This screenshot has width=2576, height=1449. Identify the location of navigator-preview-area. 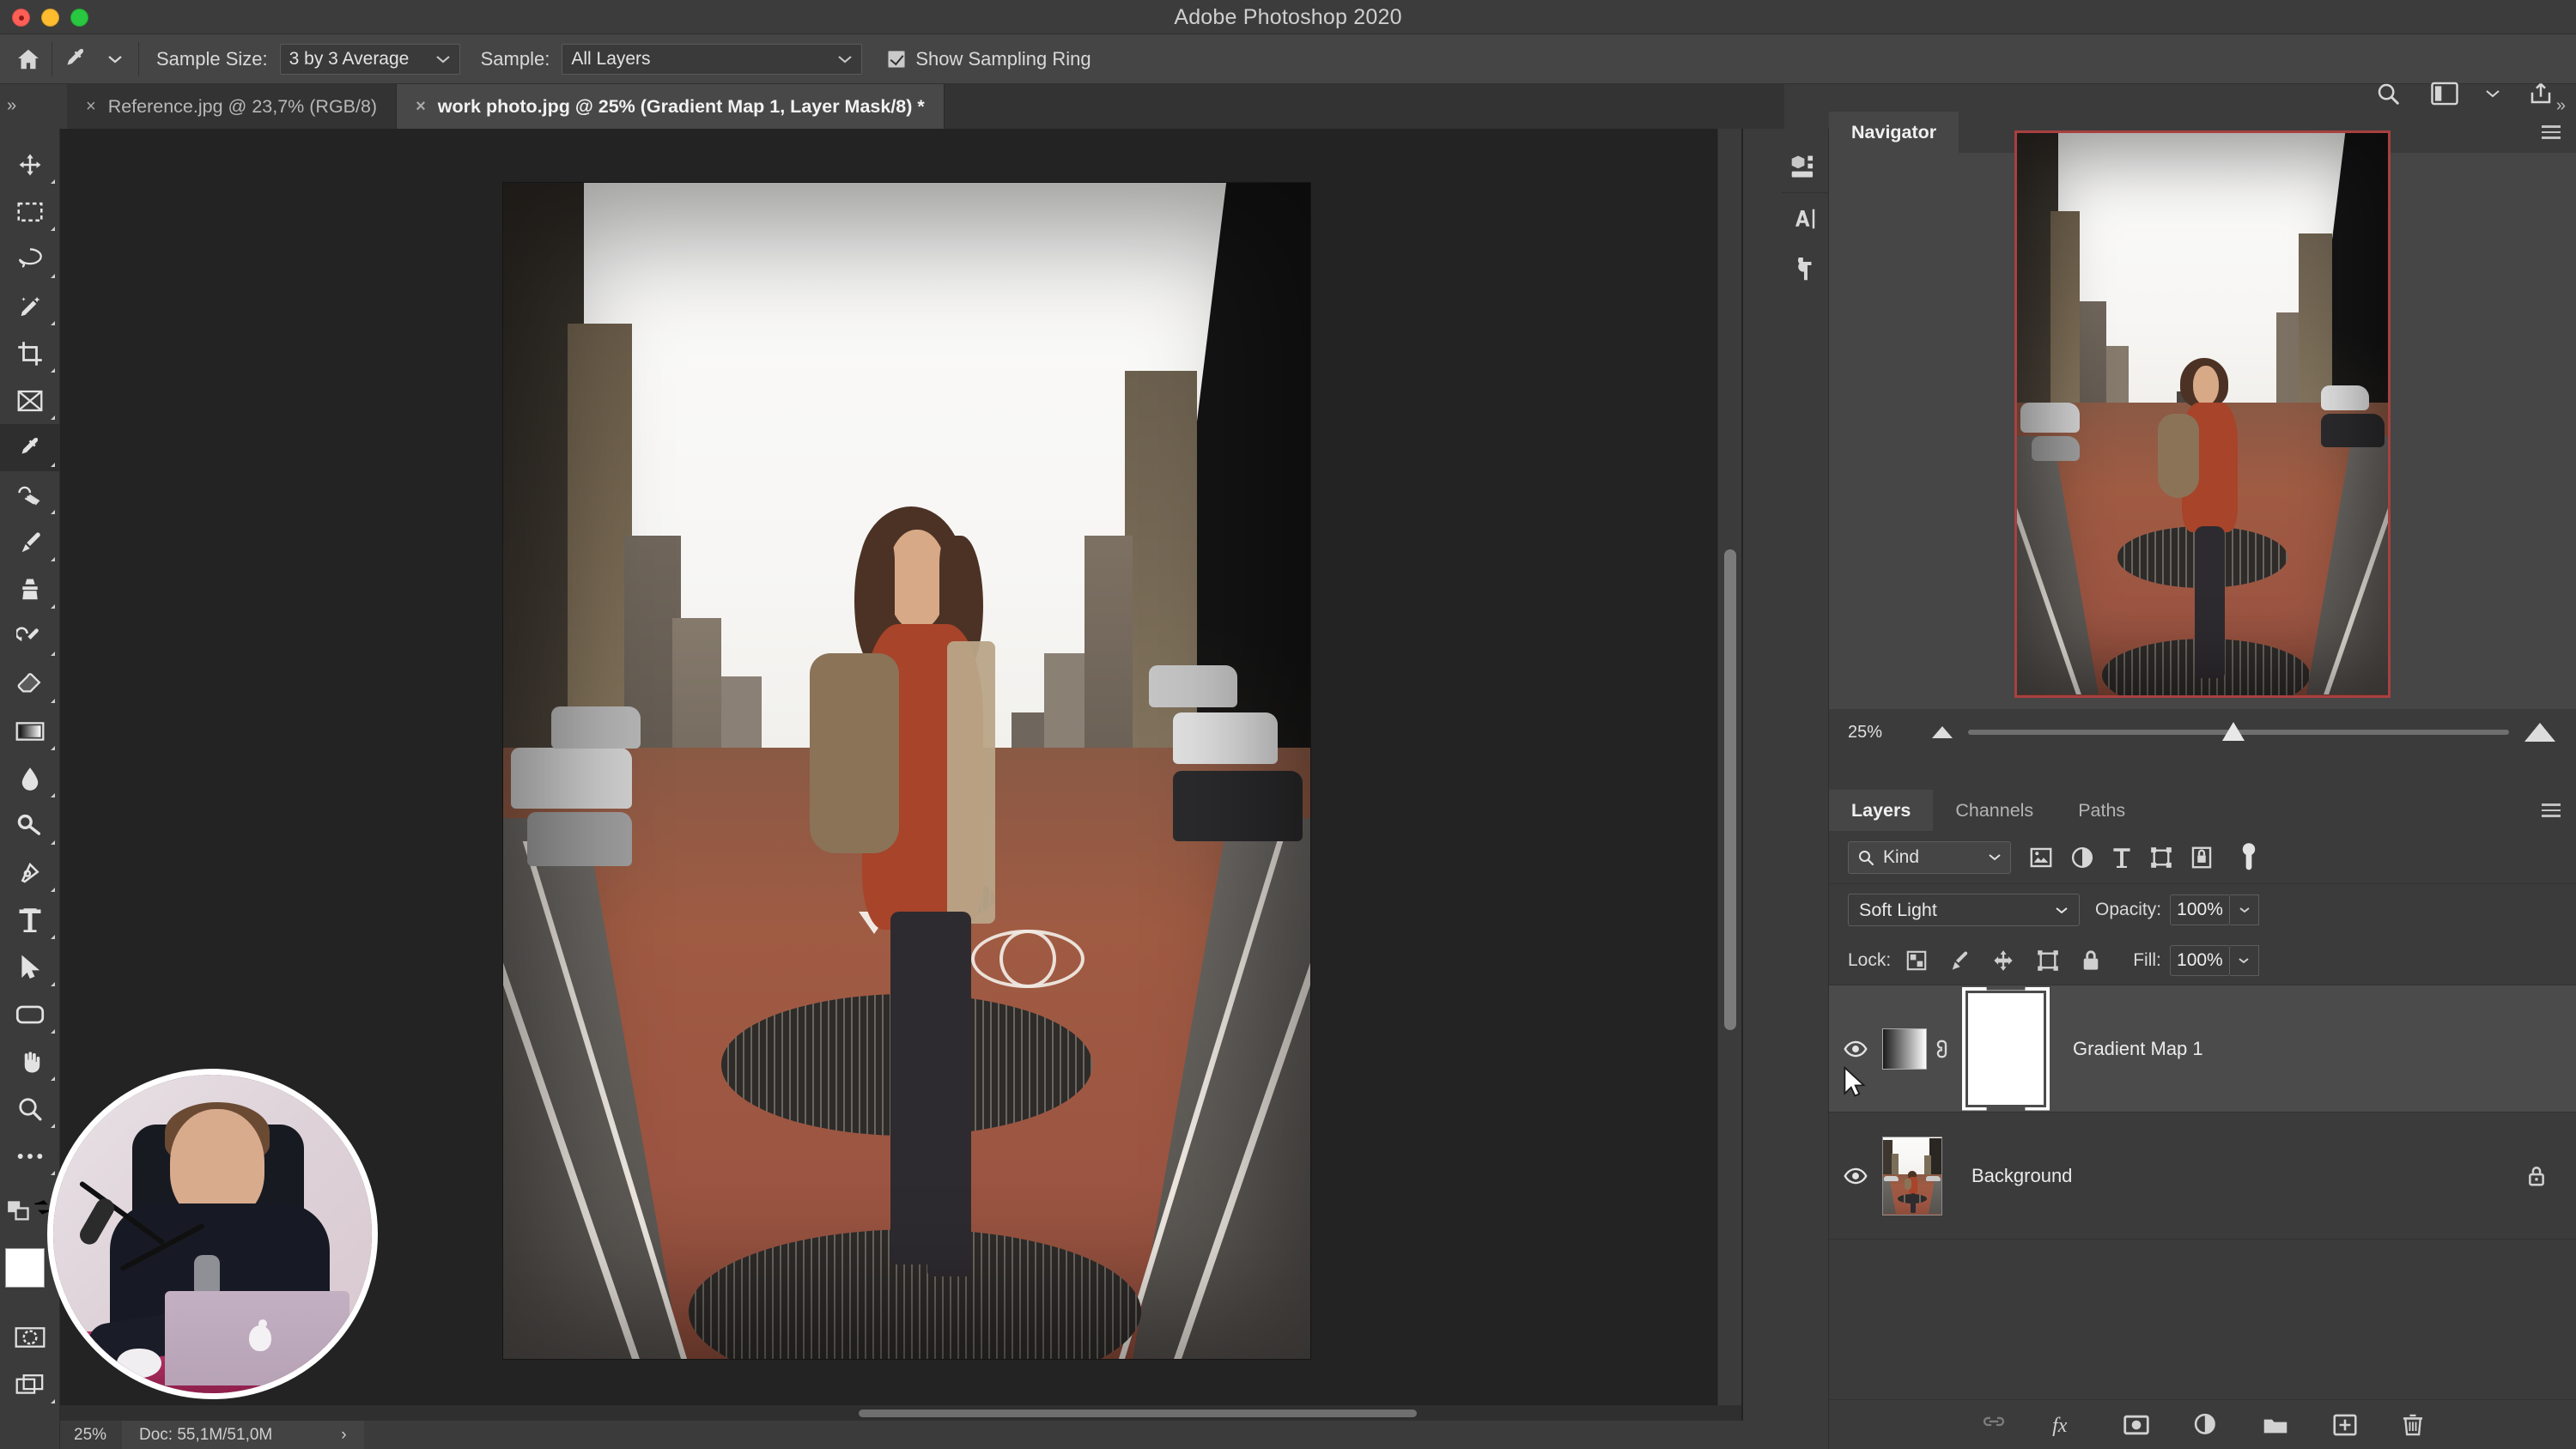
(2202, 414).